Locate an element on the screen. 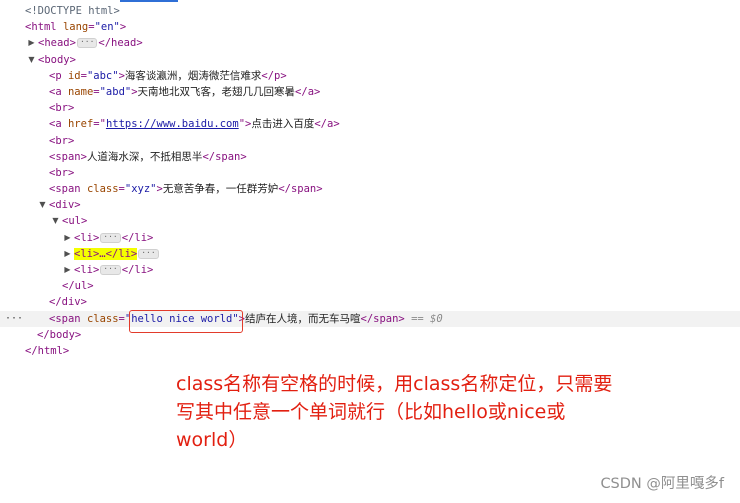  tree-row-html-close: </html> is located at coordinates (370, 351).